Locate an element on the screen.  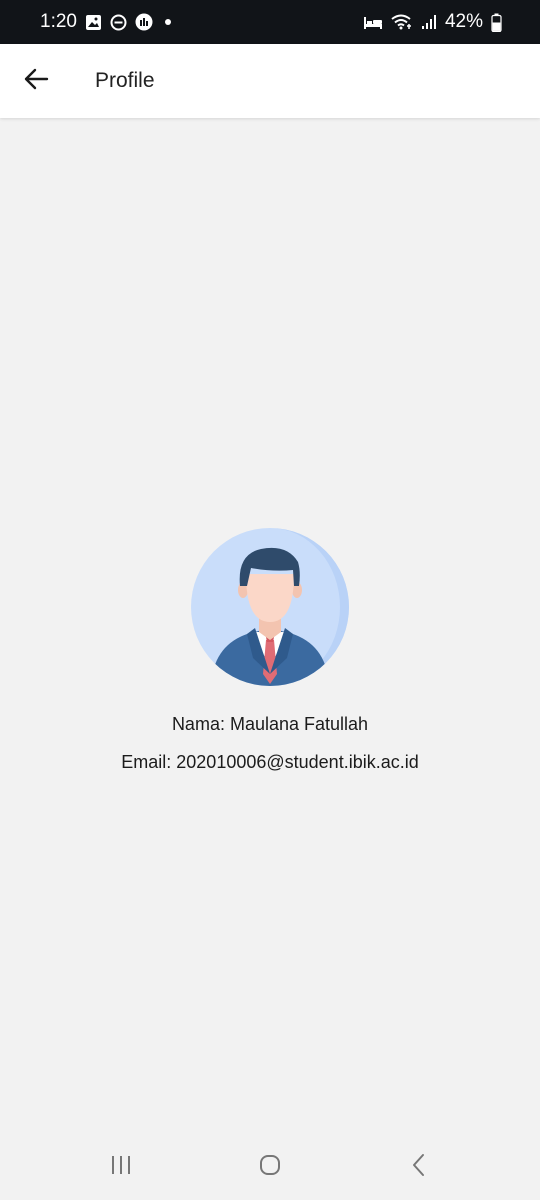
status-left: 1:20 is located at coordinates (105, 22).